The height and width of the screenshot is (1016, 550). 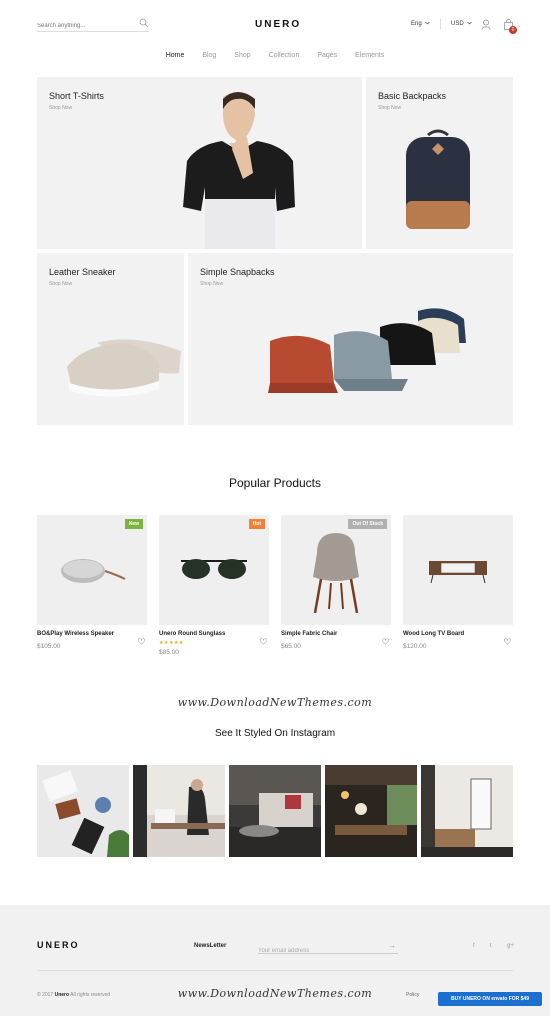 I want to click on nav-shop: Shop, so click(x=242, y=55).